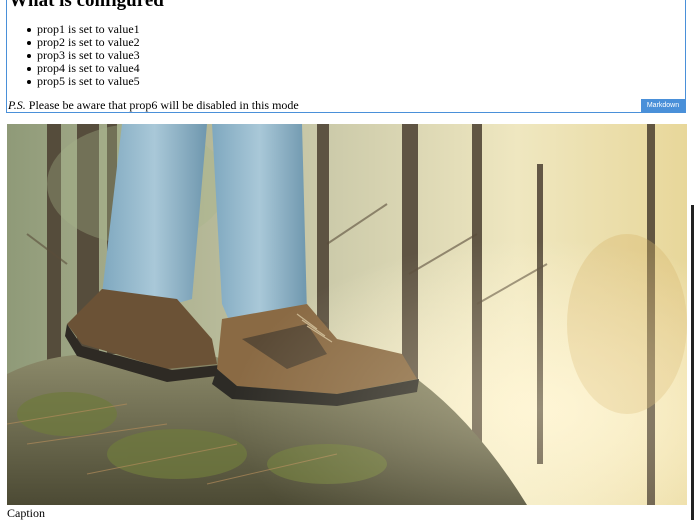  What do you see at coordinates (663, 105) in the screenshot?
I see `markdown-badge-button: Markdown` at bounding box center [663, 105].